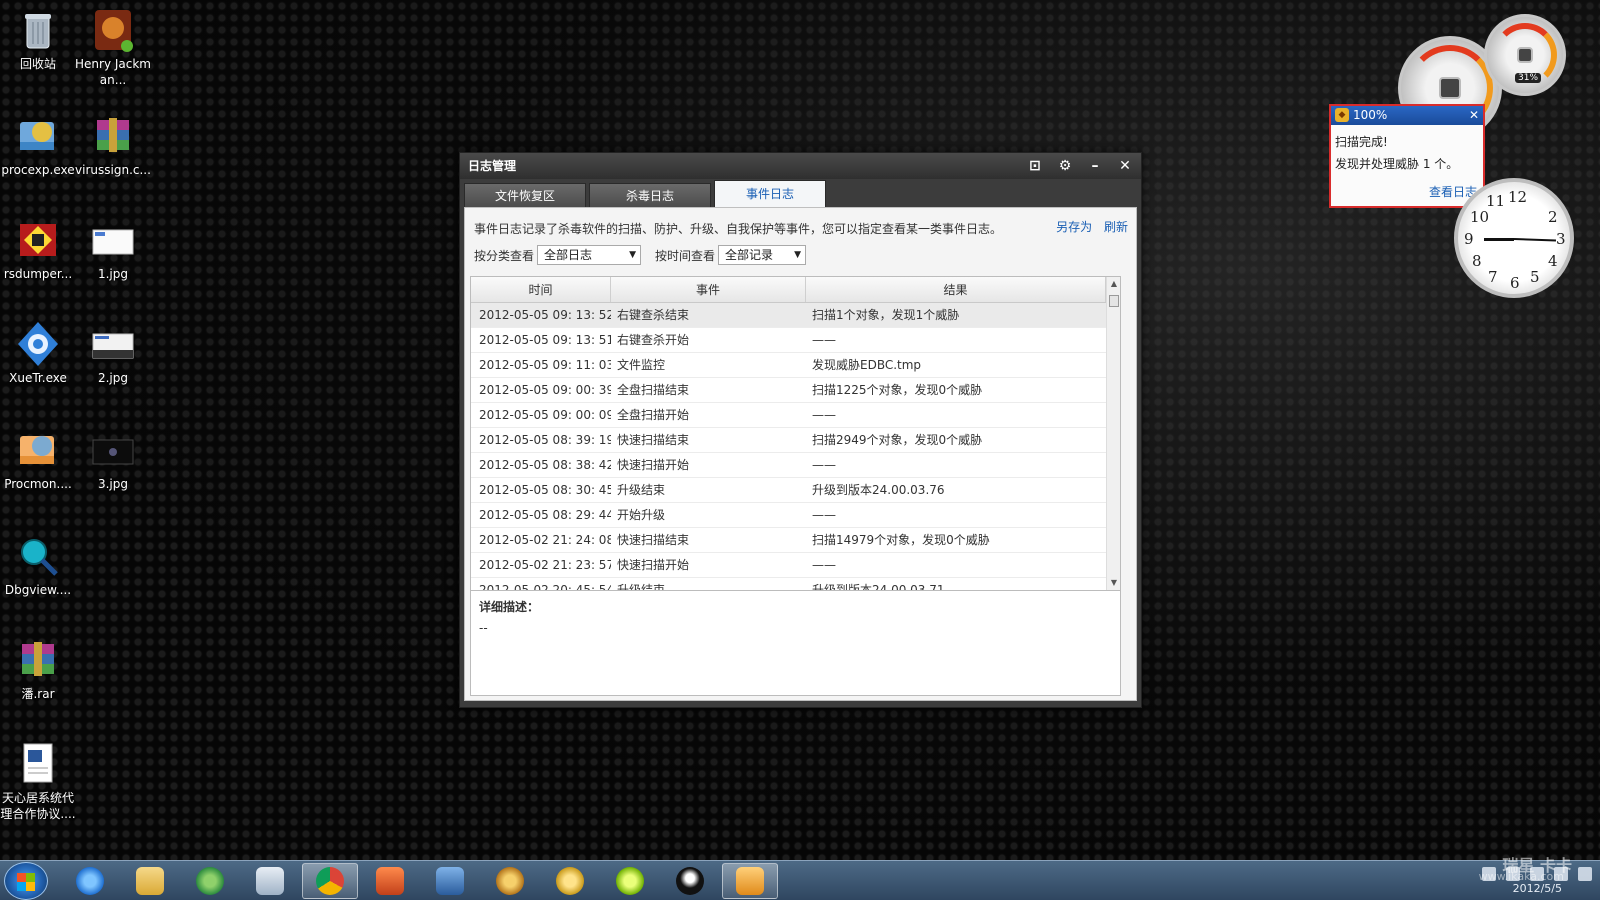 The height and width of the screenshot is (900, 1600). I want to click on desktop-icon-3jpg: 3.jpg, so click(113, 459).